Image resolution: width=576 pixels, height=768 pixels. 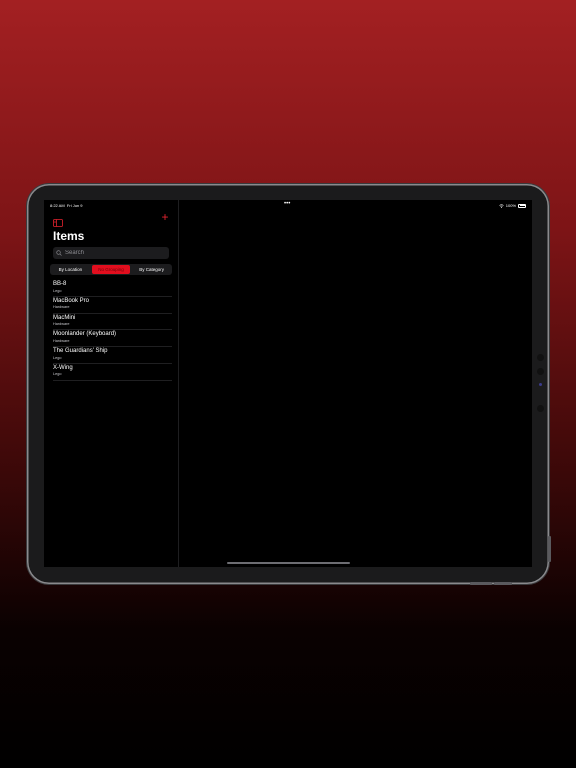 What do you see at coordinates (64, 317) in the screenshot?
I see `item-title: MacMini` at bounding box center [64, 317].